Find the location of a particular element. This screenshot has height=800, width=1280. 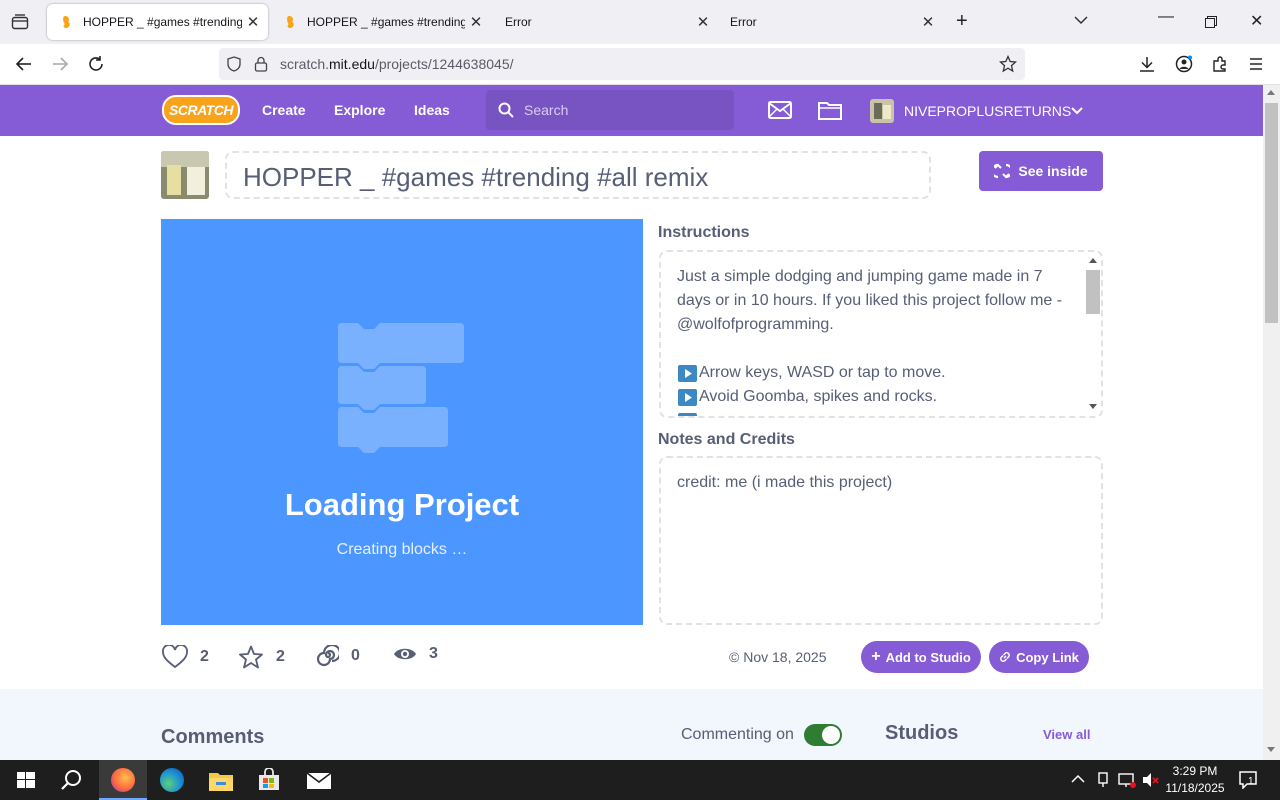

notes-text: credit: me (i made this project) is located at coordinates (785, 482).